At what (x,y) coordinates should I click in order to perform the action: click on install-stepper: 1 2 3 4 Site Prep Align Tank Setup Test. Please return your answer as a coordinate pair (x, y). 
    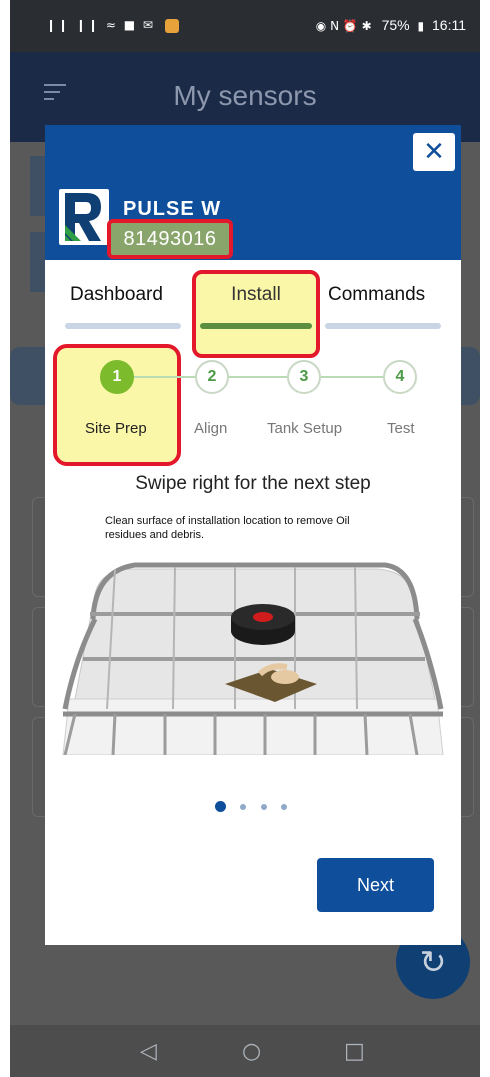
    Looking at the image, I should click on (253, 405).